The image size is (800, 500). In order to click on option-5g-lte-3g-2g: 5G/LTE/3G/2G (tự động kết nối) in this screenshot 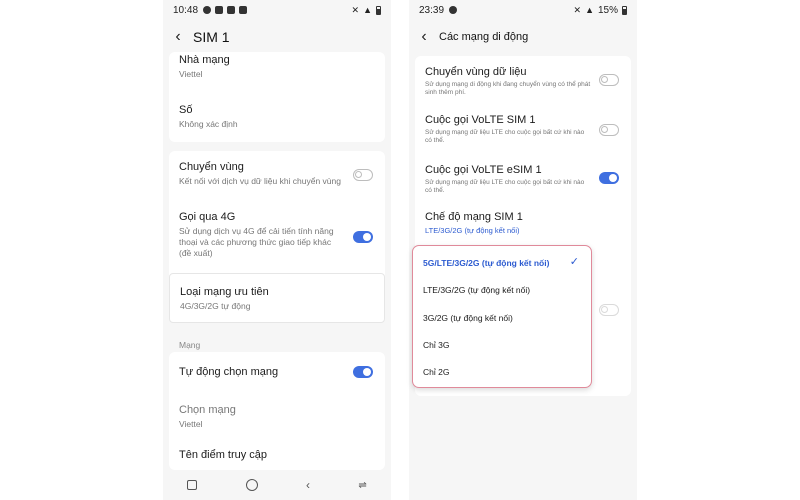, I will do `click(486, 263)`.